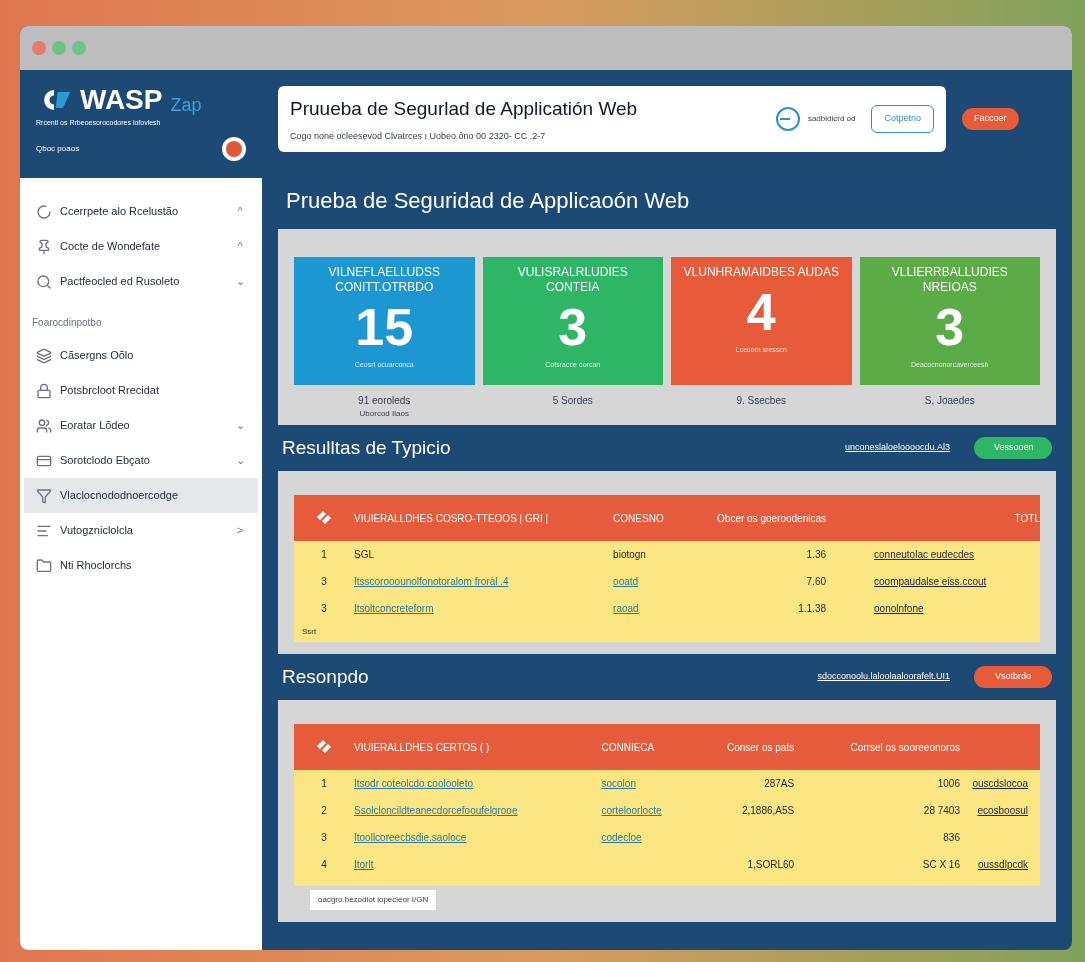  What do you see at coordinates (761, 401) in the screenshot?
I see `stat-caption: 9. Ssecbes` at bounding box center [761, 401].